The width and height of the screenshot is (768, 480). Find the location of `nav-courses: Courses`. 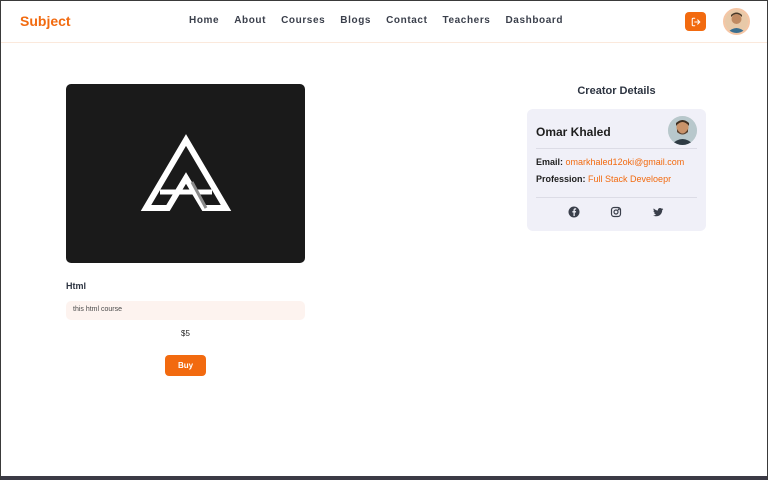

nav-courses: Courses is located at coordinates (303, 20).